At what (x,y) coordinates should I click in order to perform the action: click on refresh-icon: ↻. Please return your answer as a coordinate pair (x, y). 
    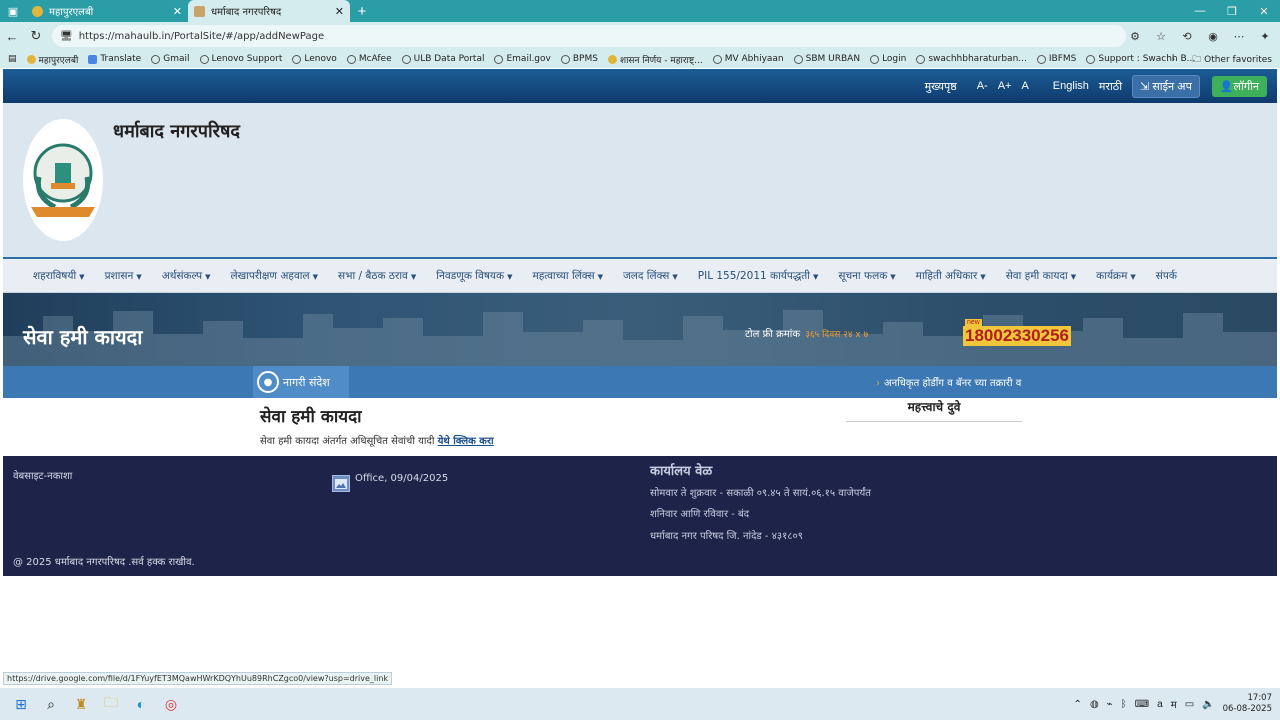
    Looking at the image, I should click on (36, 36).